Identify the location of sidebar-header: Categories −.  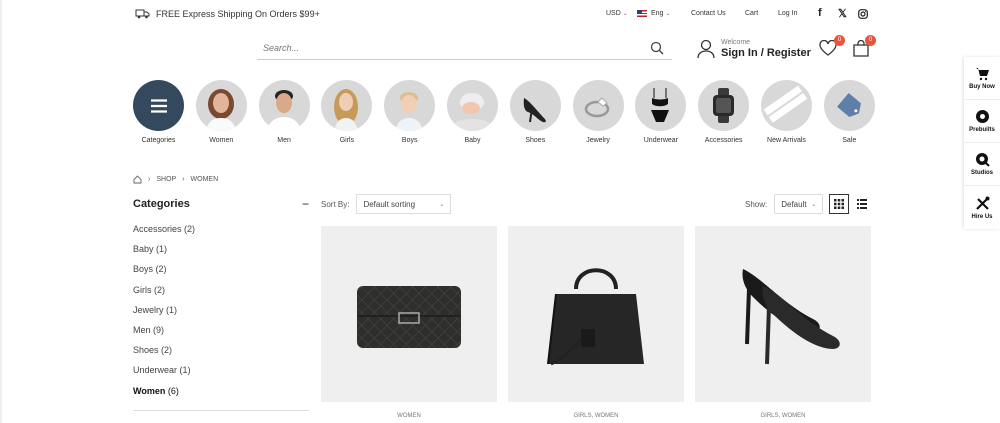
(221, 204).